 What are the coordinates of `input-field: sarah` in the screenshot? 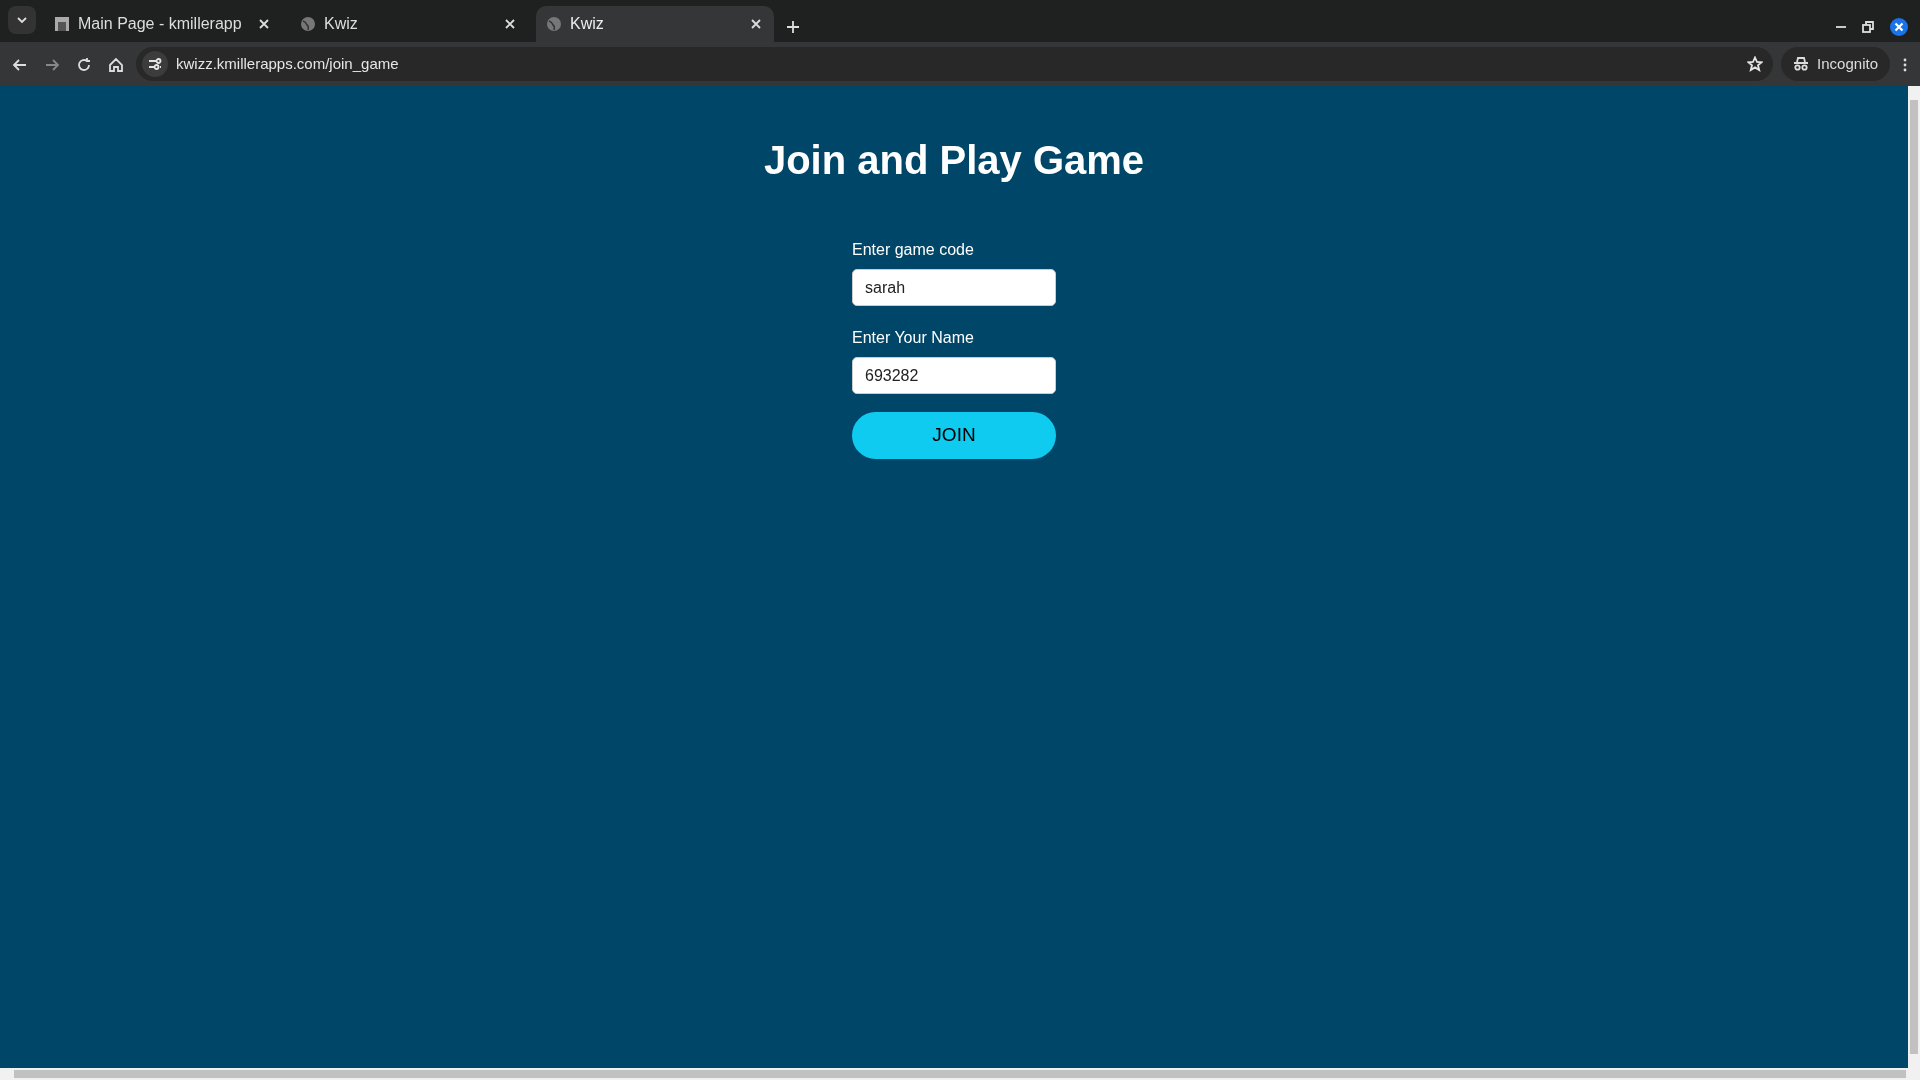 It's located at (954, 287).